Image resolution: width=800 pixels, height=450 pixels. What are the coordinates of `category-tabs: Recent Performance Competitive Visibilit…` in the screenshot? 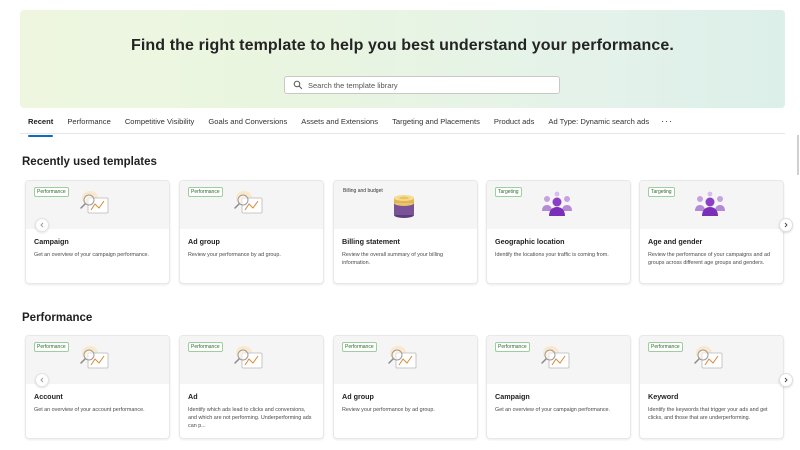 It's located at (350, 125).